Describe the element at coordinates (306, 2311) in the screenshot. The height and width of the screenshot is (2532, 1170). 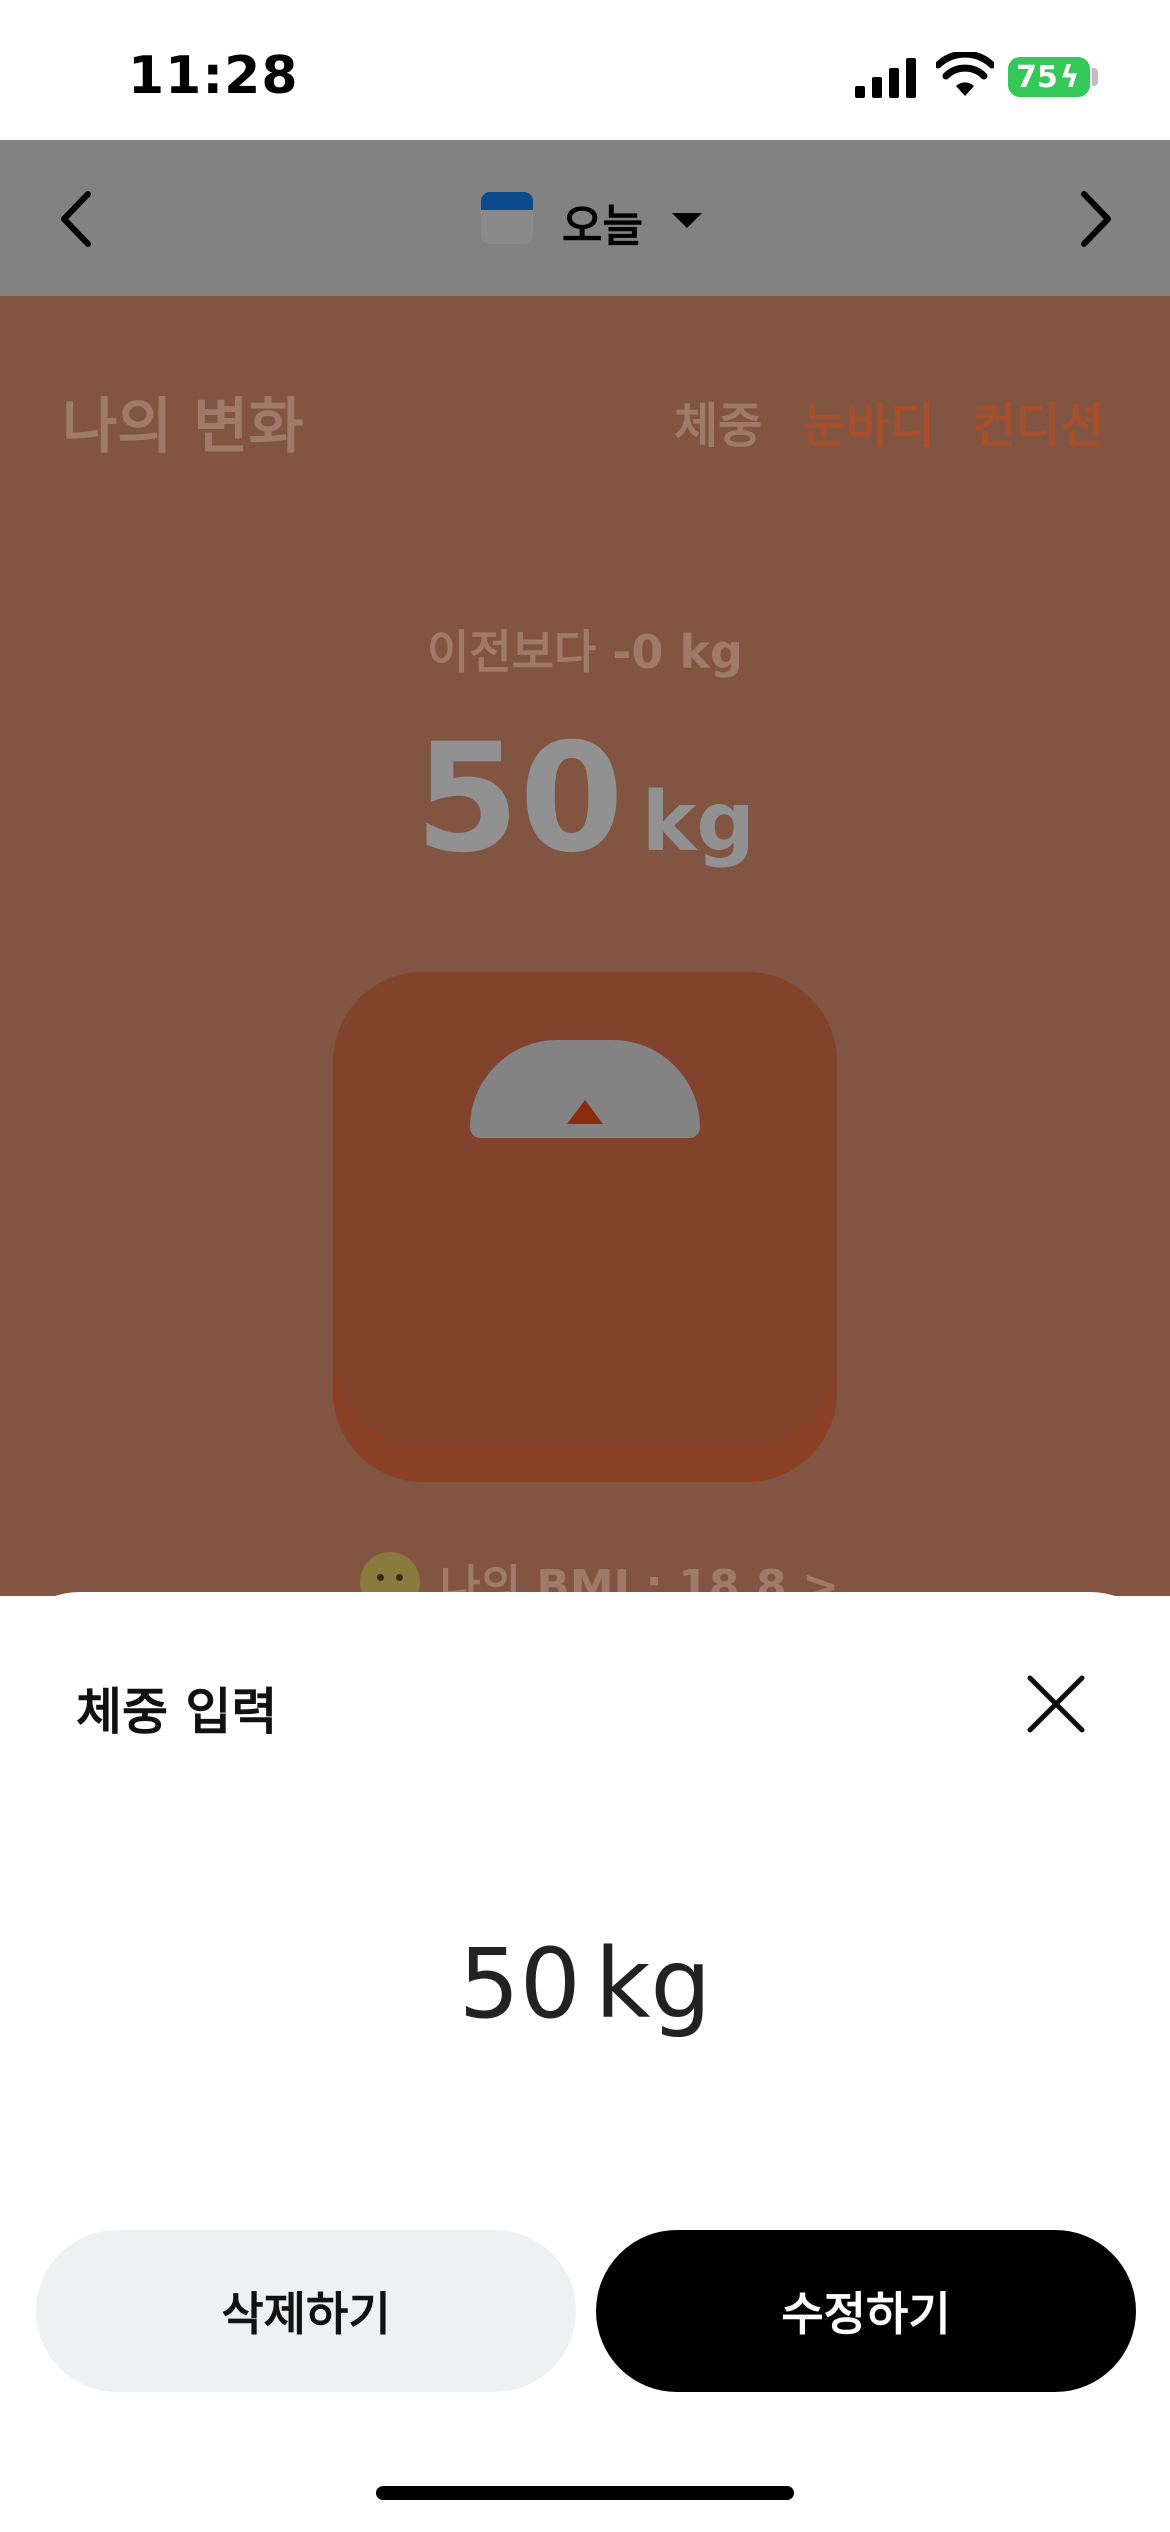
I see `delete-button: 삭제하기` at that location.